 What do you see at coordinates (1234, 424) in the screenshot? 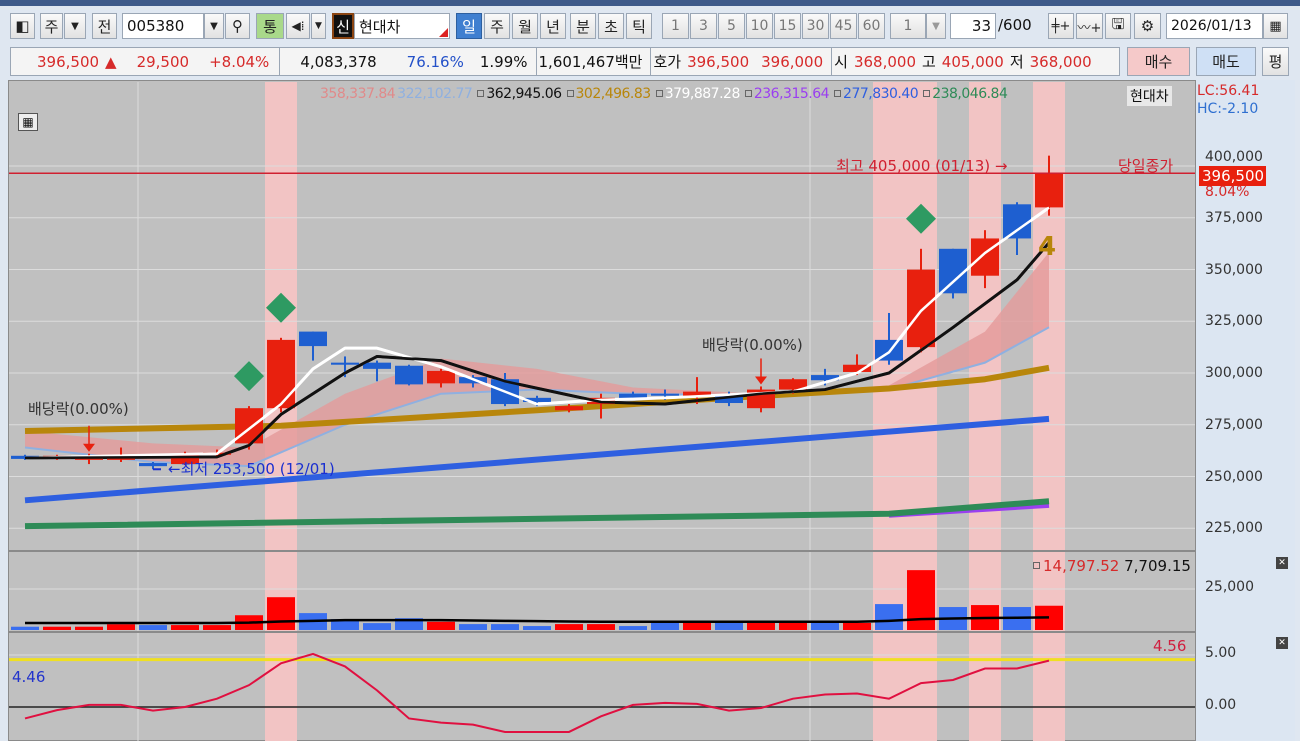
I see `price-tick: 275,000` at bounding box center [1234, 424].